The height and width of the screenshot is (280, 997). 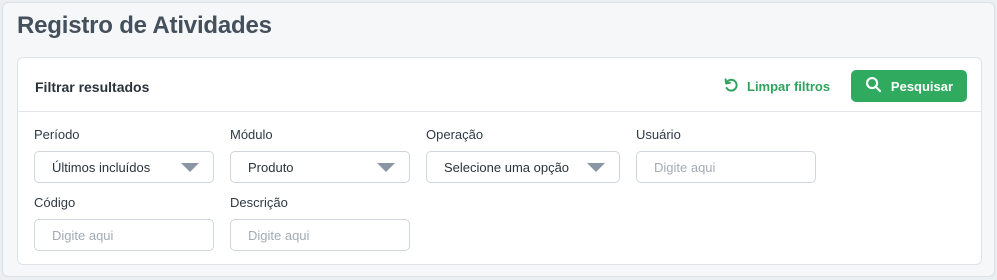 I want to click on descricao-field: Descrição Digite aqui, so click(x=320, y=223).